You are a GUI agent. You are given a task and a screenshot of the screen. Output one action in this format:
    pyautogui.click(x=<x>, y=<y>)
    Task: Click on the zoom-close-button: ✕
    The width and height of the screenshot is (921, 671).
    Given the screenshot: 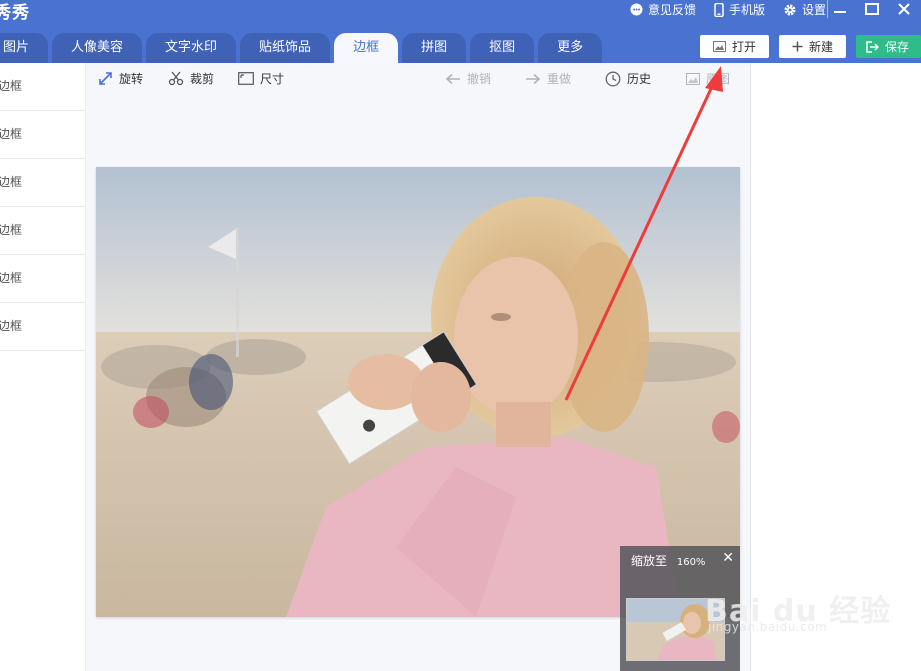 What is the action you would take?
    pyautogui.click(x=728, y=558)
    